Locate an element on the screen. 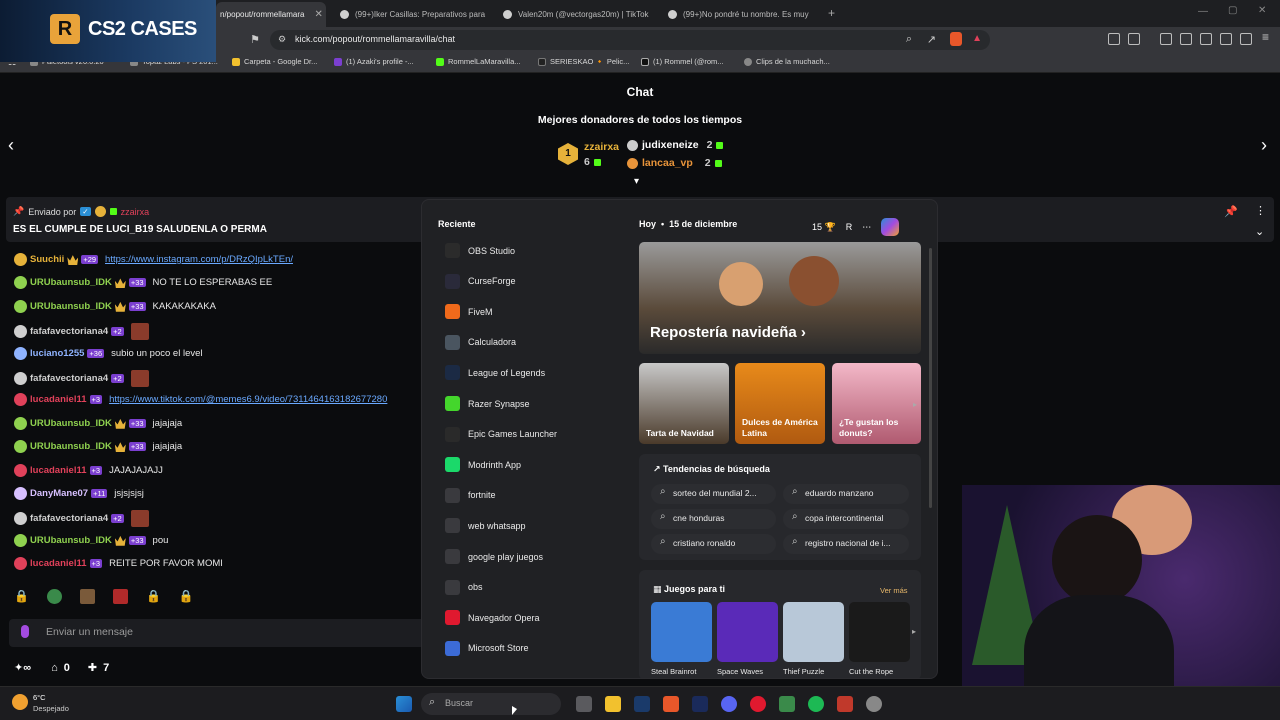 Image resolution: width=1280 pixels, height=720 pixels. gift-icon: ✚ is located at coordinates (92, 667).